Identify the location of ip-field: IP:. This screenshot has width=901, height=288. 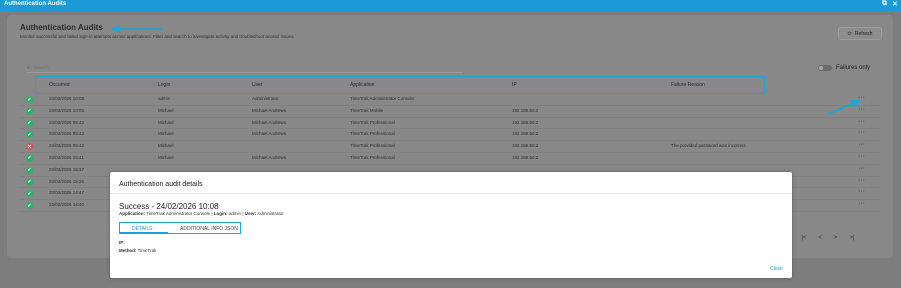
(122, 242).